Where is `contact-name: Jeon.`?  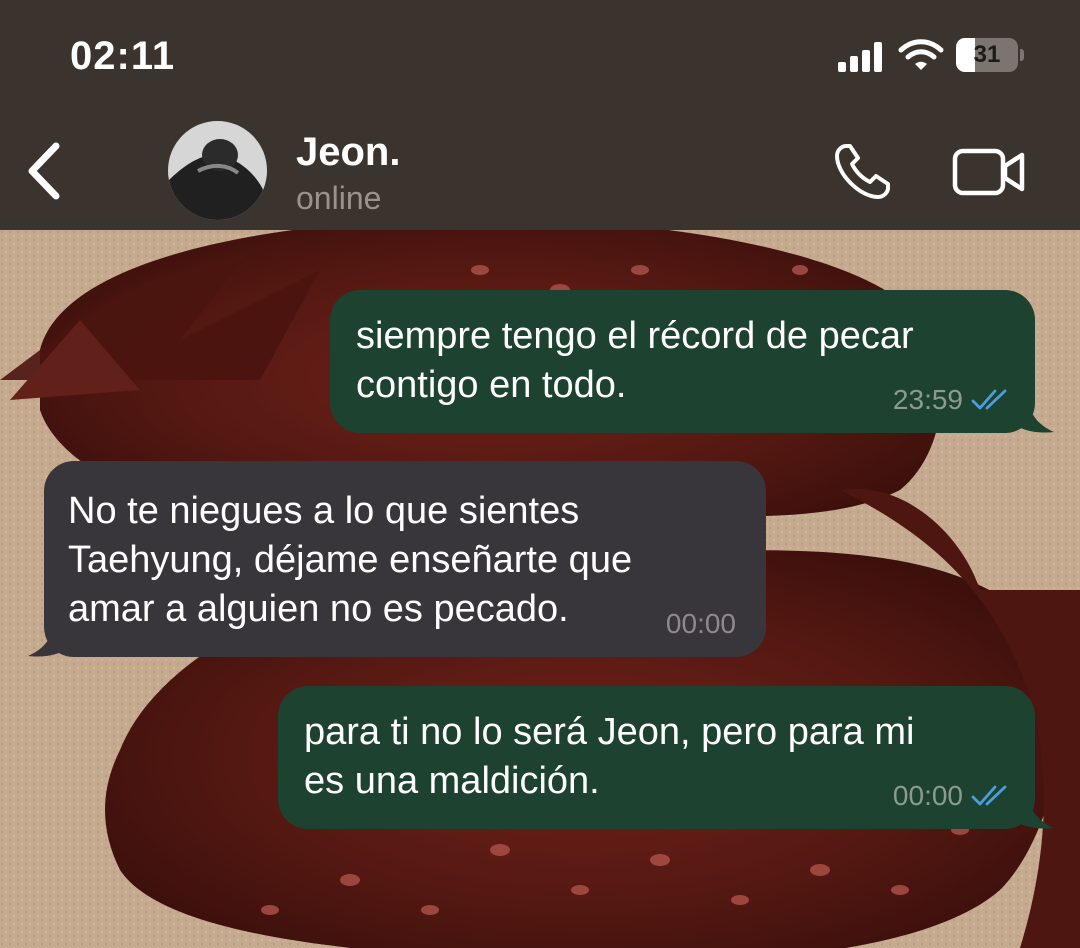 contact-name: Jeon. is located at coordinates (348, 152).